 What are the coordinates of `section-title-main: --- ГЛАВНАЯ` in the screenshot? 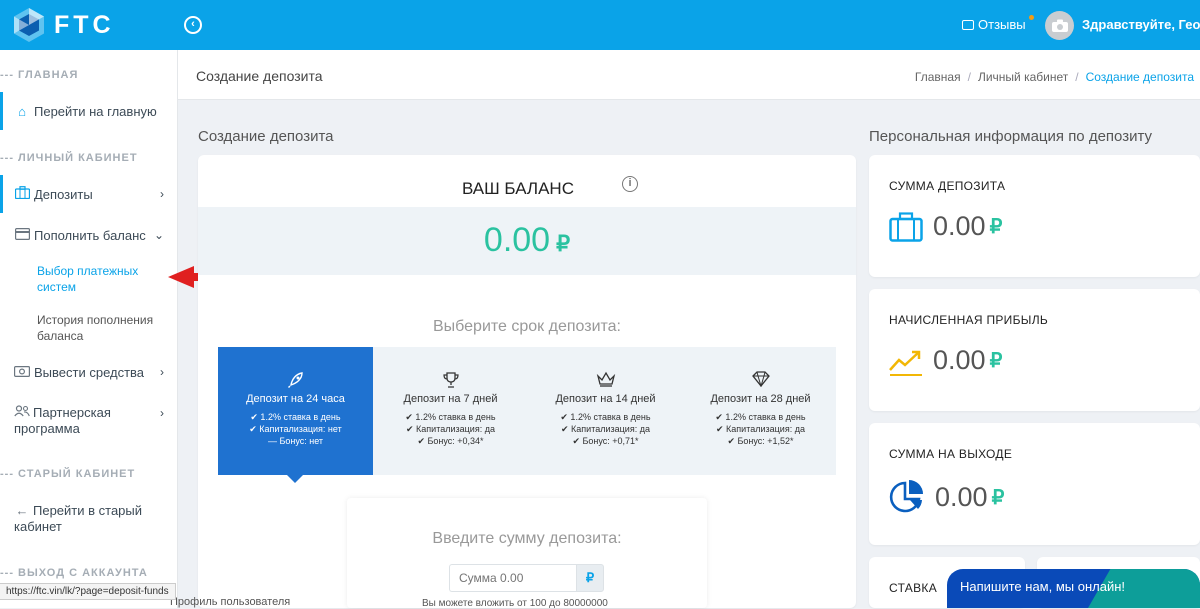 It's located at (39, 75).